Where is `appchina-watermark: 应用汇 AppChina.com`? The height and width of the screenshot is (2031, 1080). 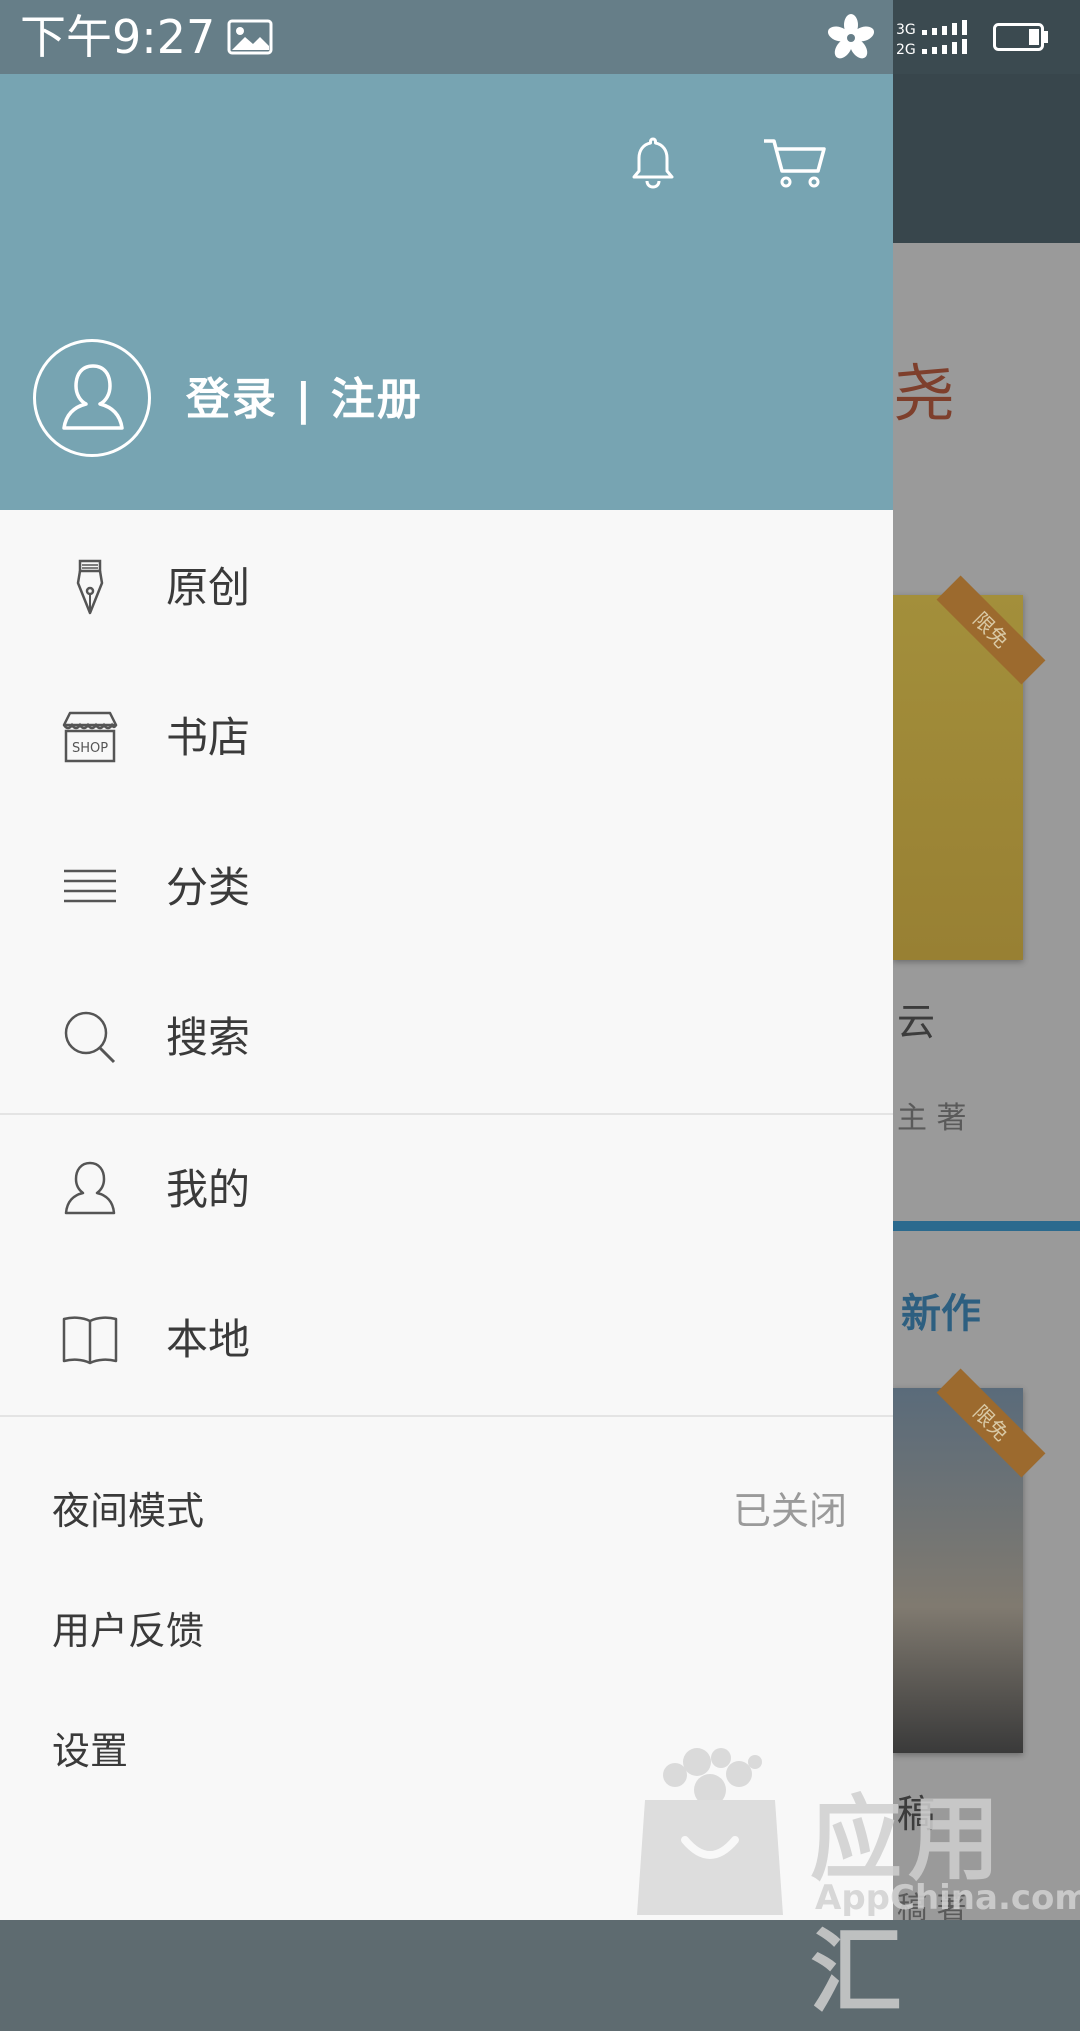
appchina-watermark: 应用汇 AppChina.com is located at coordinates (857, 1883).